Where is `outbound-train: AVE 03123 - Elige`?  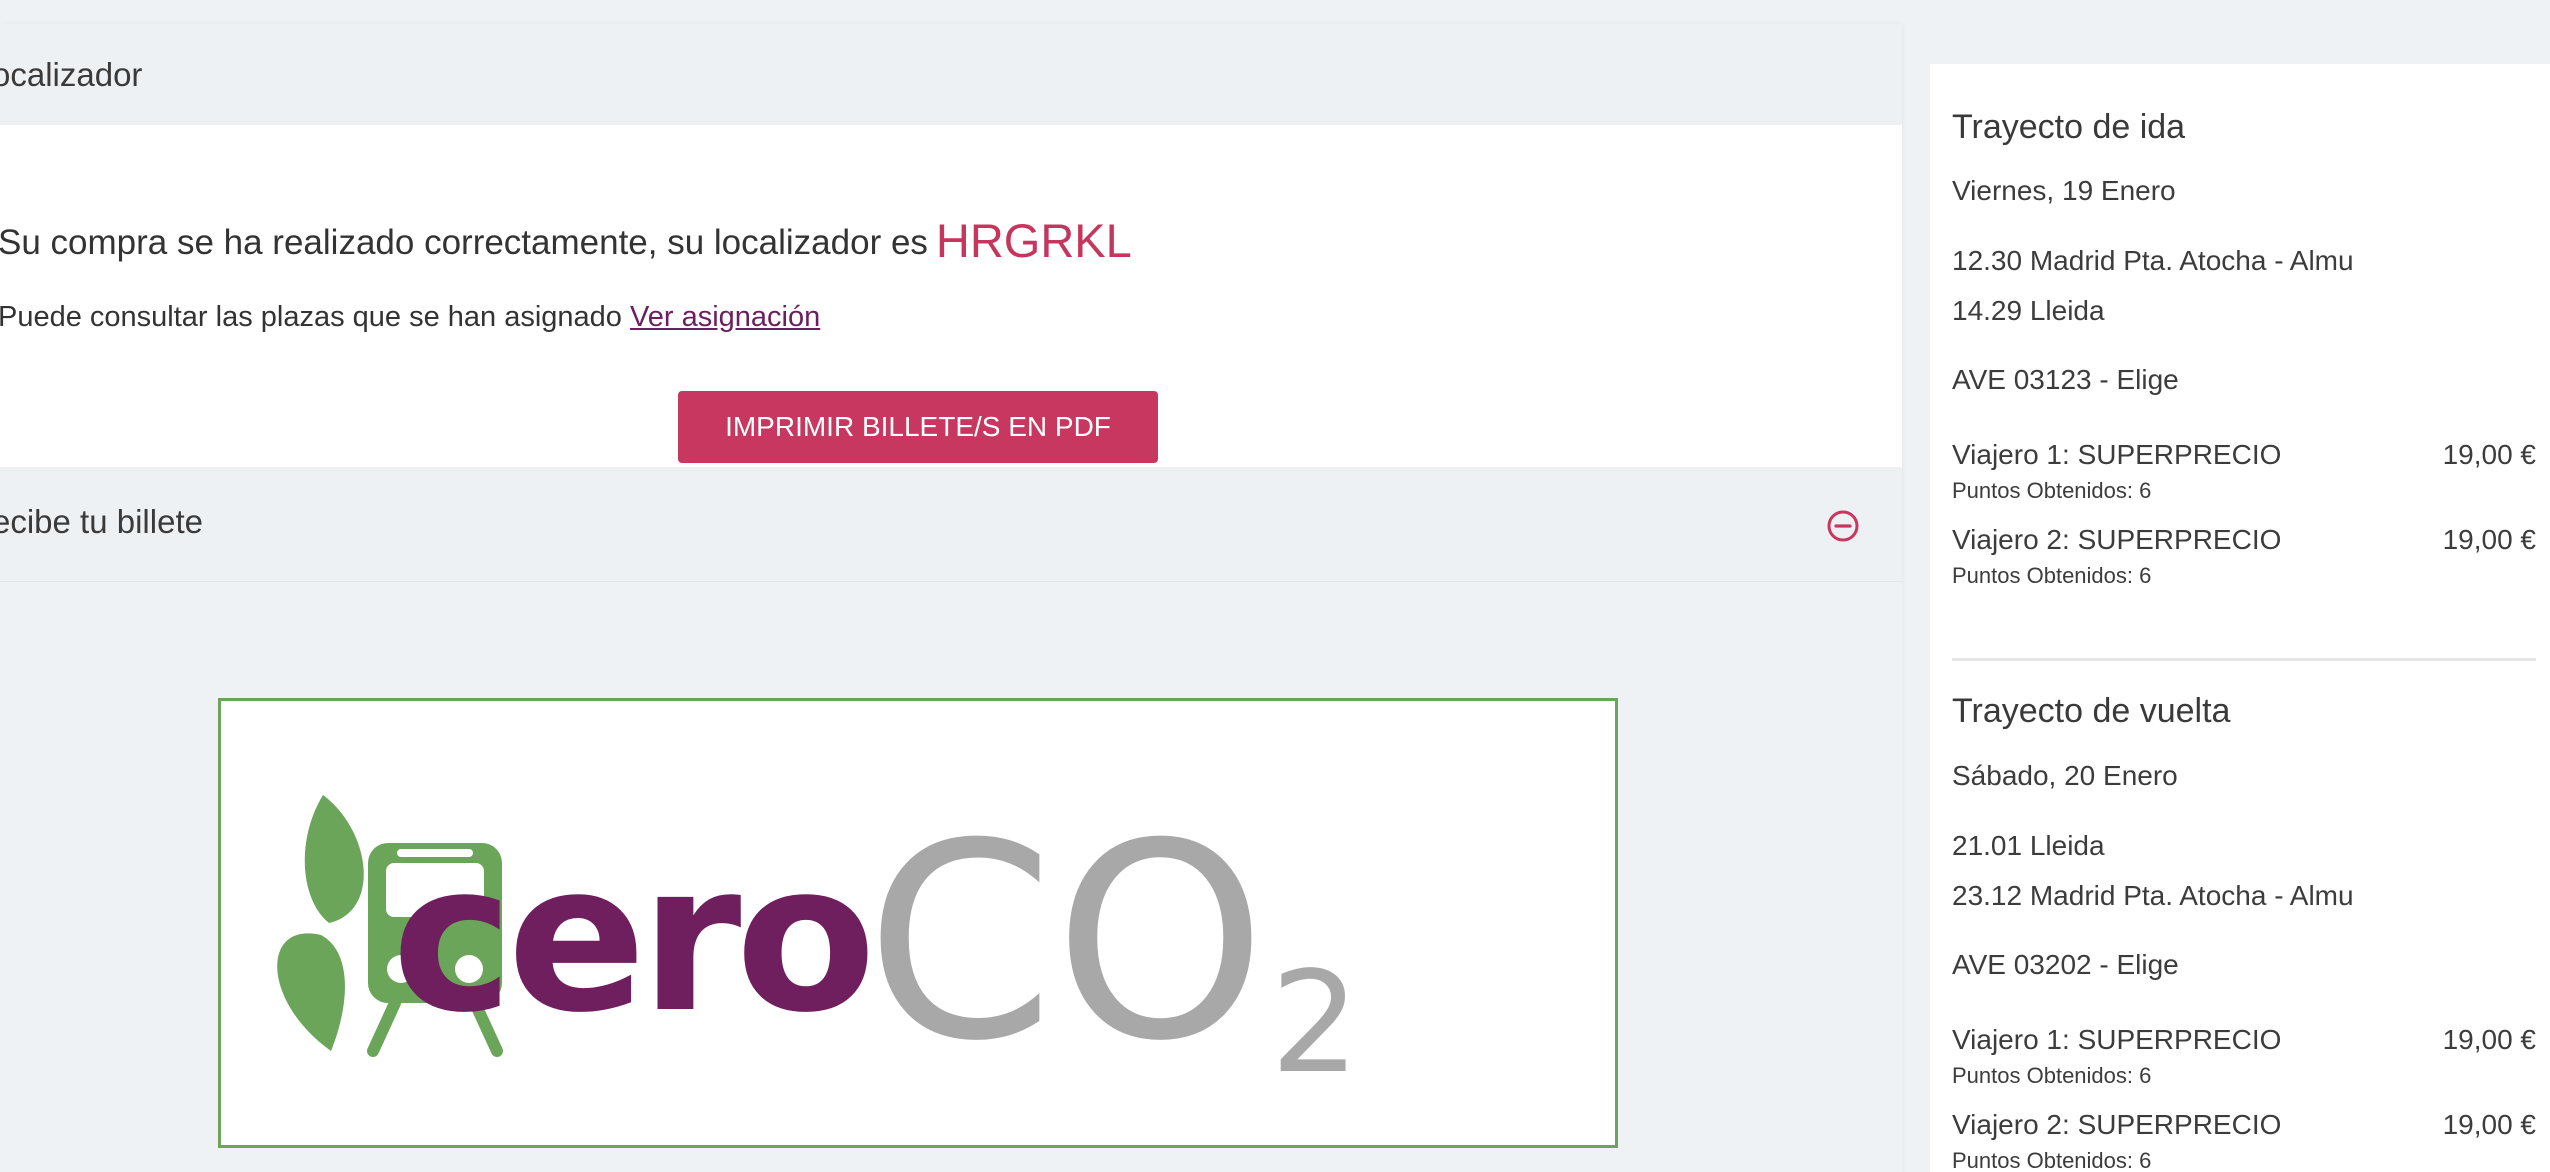 outbound-train: AVE 03123 - Elige is located at coordinates (2065, 379).